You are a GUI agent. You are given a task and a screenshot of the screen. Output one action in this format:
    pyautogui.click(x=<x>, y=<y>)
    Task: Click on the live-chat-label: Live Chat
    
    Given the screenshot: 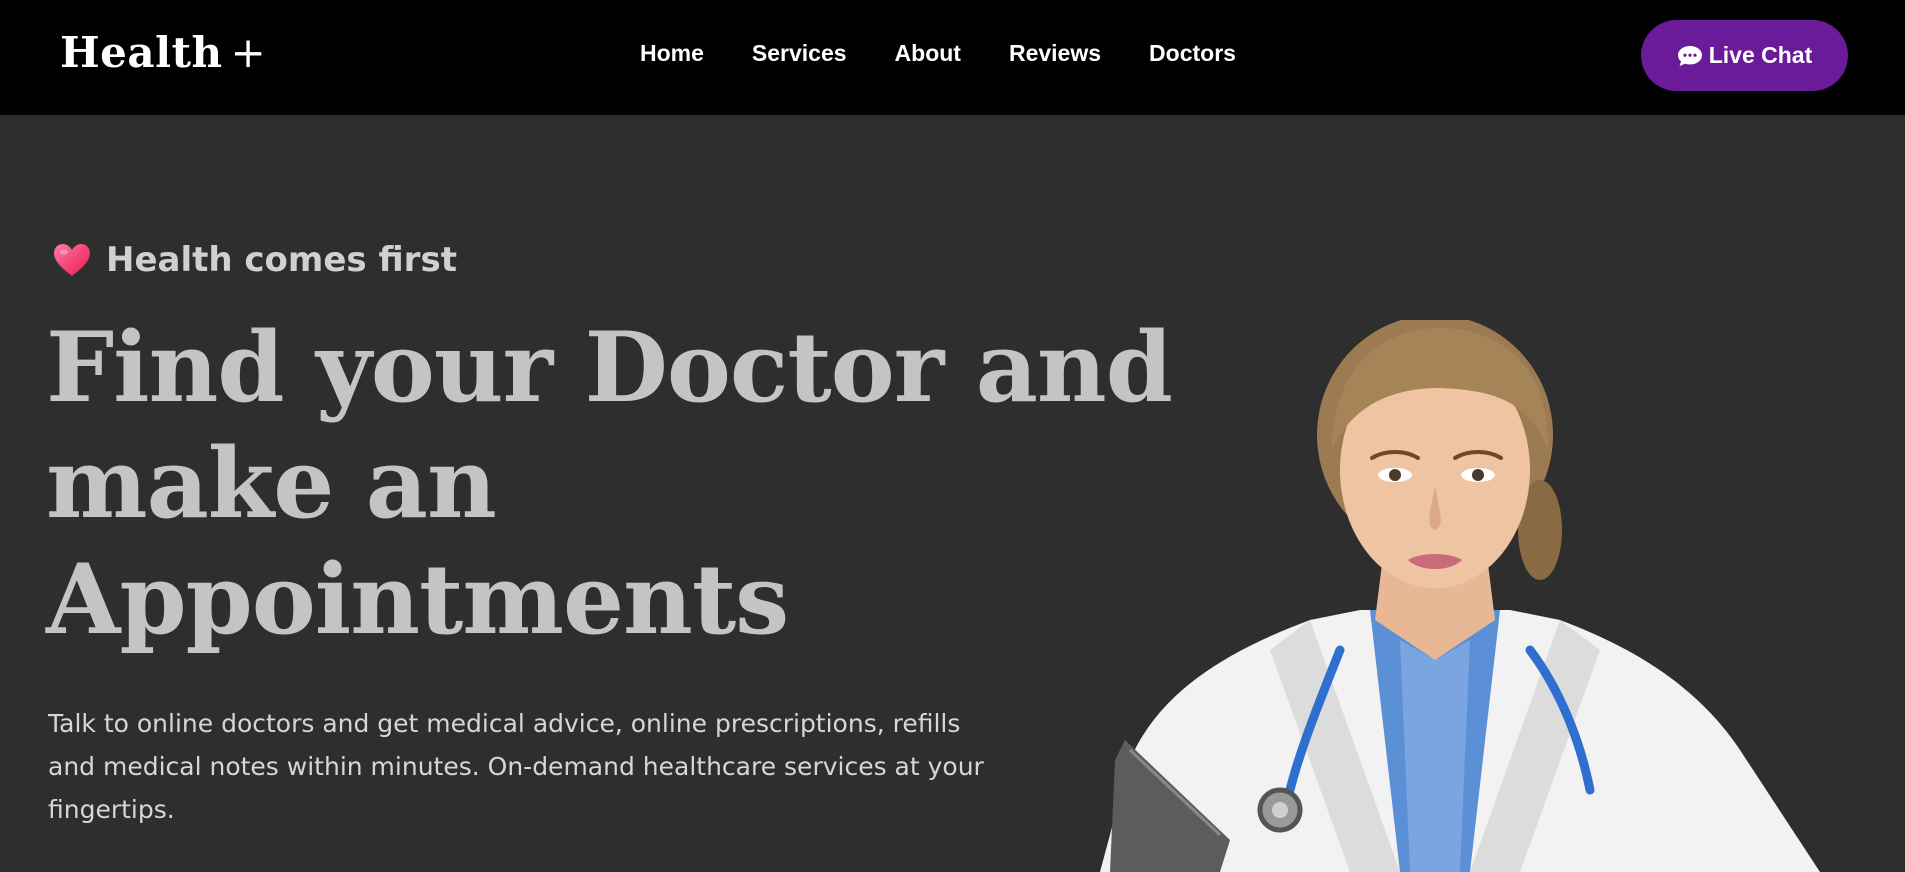 What is the action you would take?
    pyautogui.click(x=1760, y=55)
    